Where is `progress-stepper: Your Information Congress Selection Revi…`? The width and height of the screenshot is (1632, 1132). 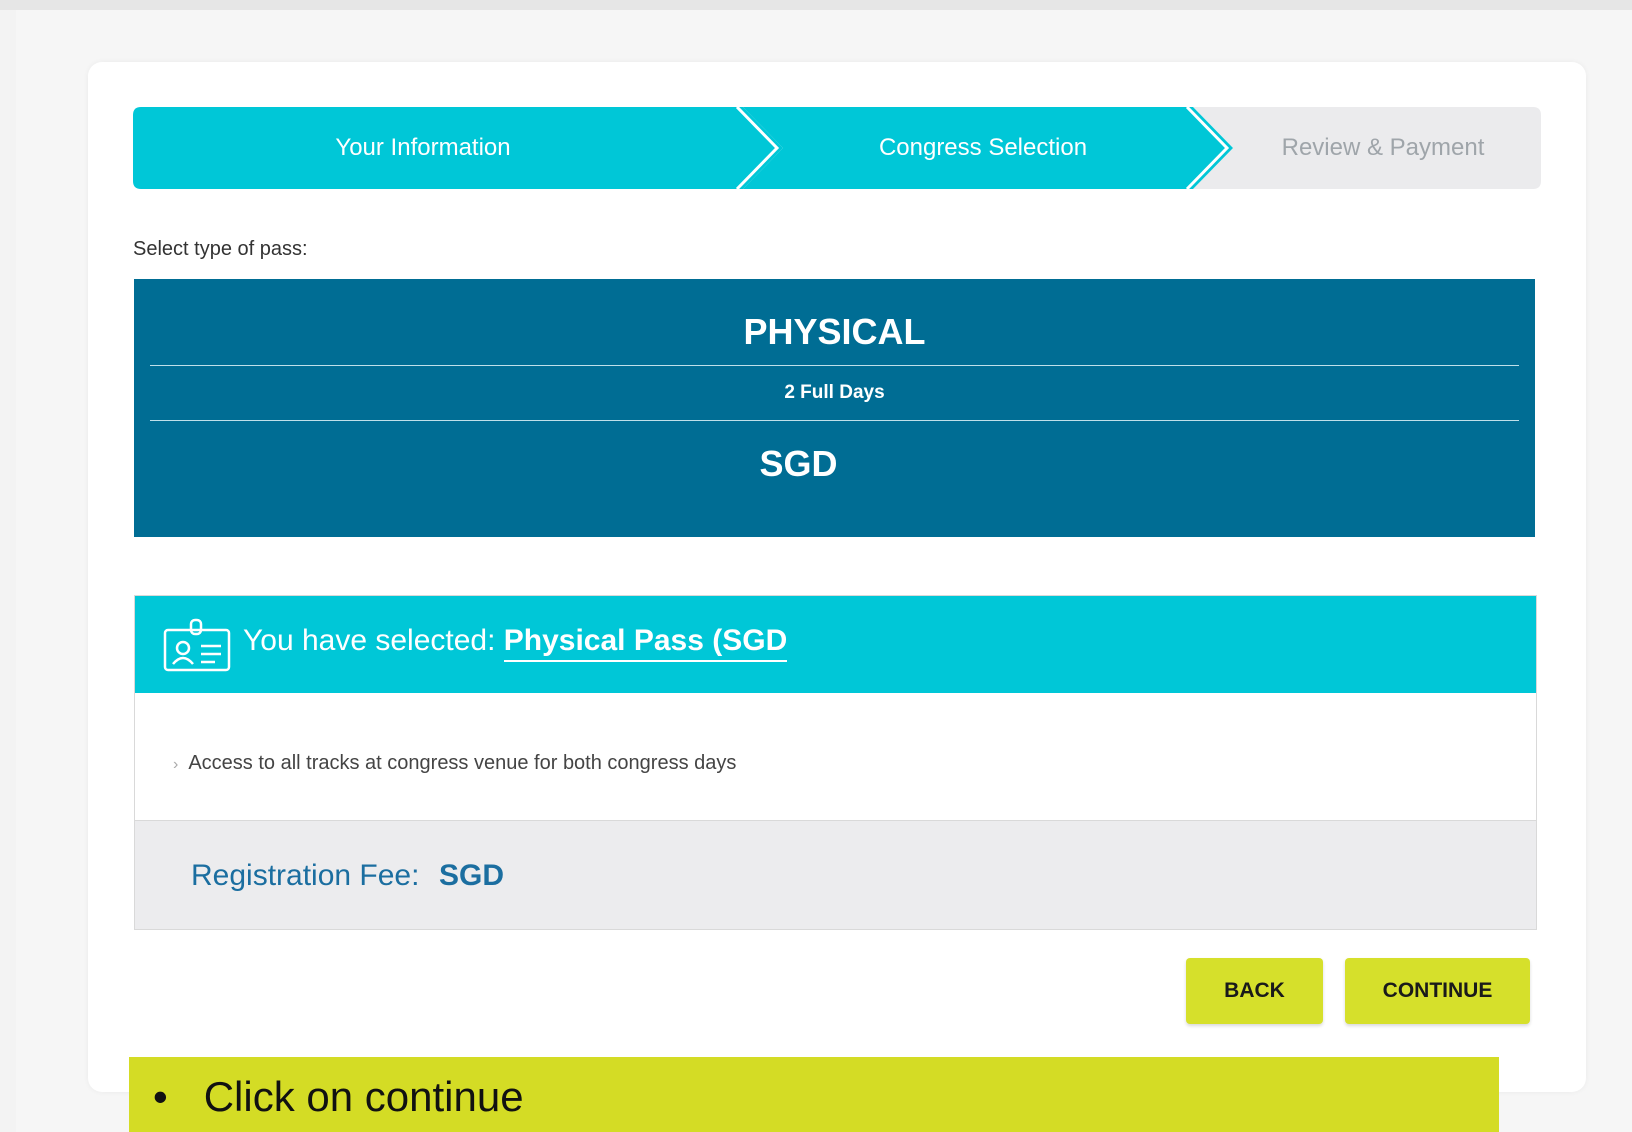
progress-stepper: Your Information Congress Selection Revi… is located at coordinates (837, 148).